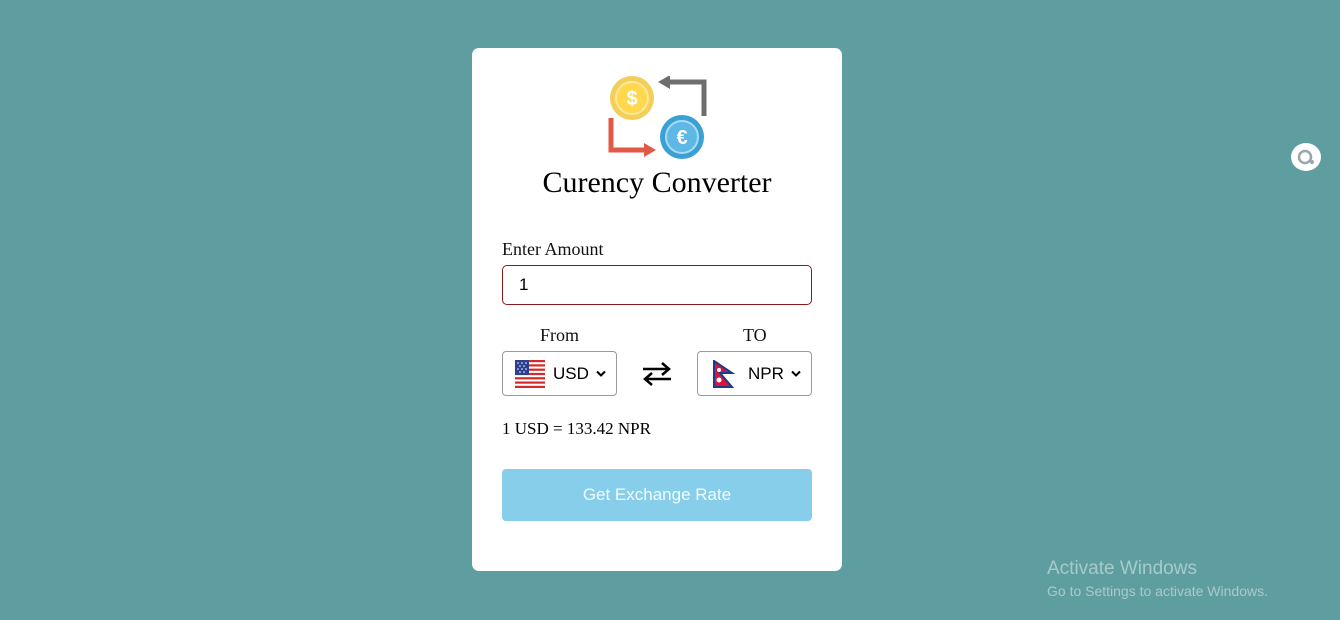 The width and height of the screenshot is (1340, 620). I want to click on amount-label: Enter Amount, so click(553, 249).